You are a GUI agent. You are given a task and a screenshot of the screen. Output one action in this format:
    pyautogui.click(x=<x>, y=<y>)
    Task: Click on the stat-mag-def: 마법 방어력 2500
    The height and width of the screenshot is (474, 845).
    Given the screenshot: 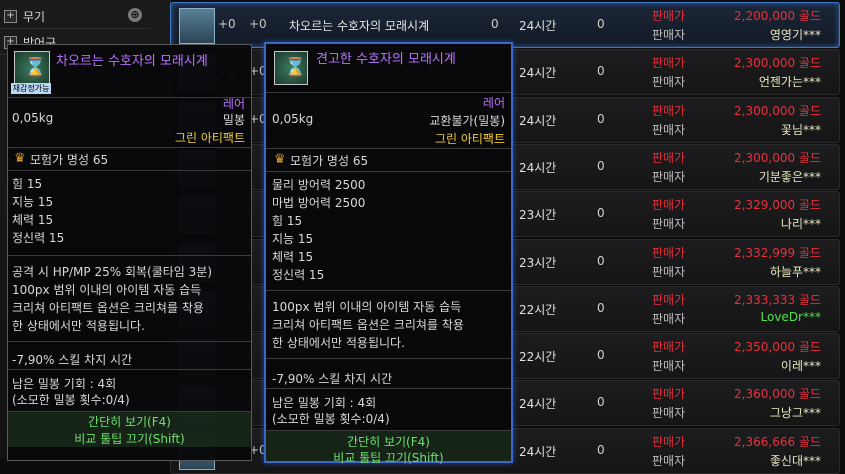 What is the action you would take?
    pyautogui.click(x=319, y=203)
    